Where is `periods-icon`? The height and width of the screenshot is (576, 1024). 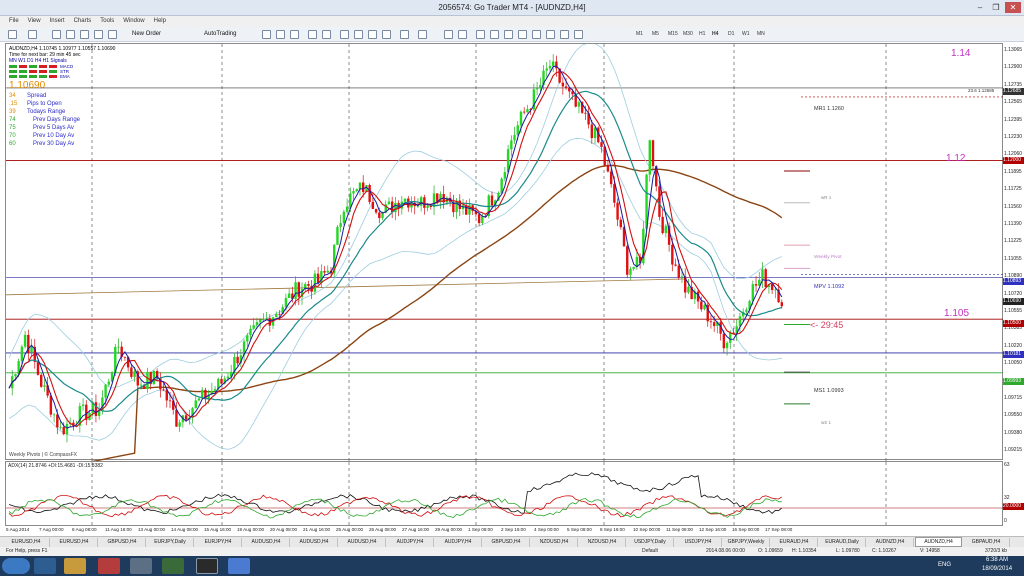
periods-icon is located at coordinates (404, 34).